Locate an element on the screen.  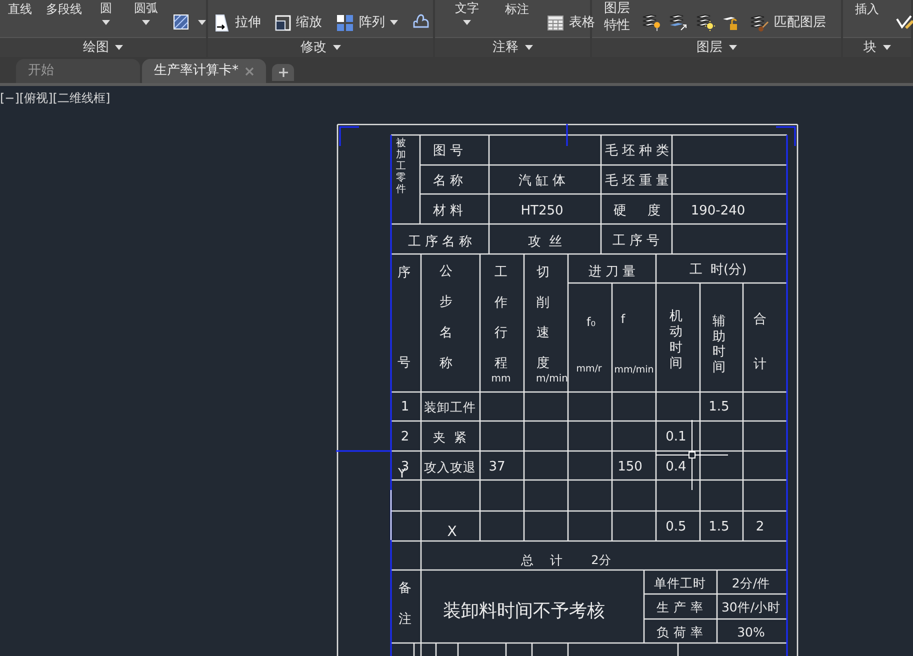
layer-arrow-icon is located at coordinates (678, 22).